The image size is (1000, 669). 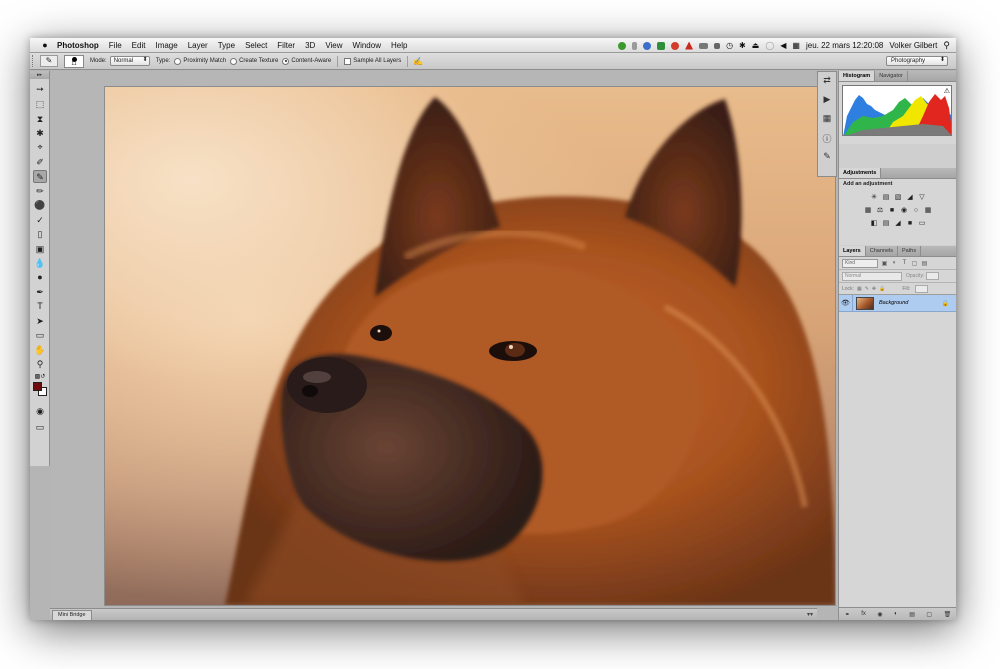 What do you see at coordinates (874, 197) in the screenshot?
I see `brightness-contrast-icon: ✳` at bounding box center [874, 197].